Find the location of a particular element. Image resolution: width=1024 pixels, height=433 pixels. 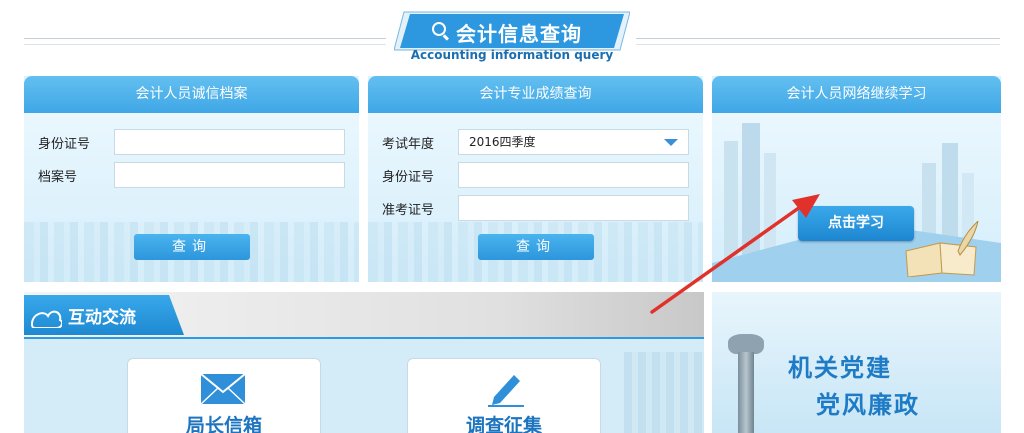

chevron-down-icon is located at coordinates (671, 142).